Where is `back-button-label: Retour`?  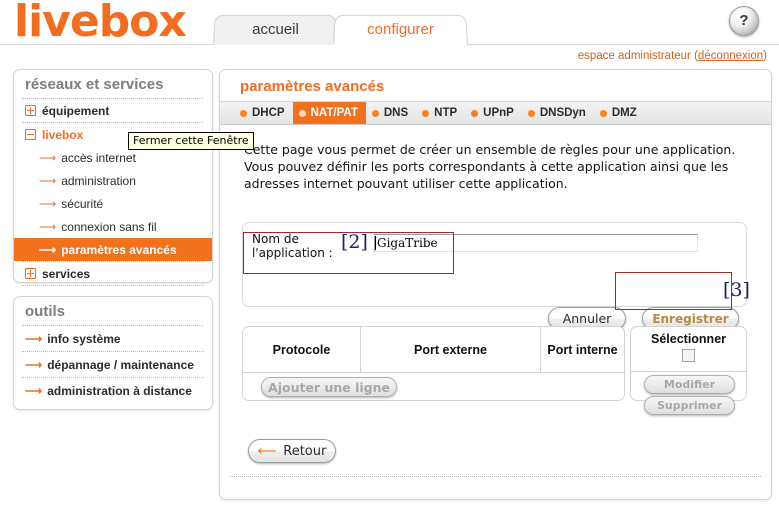
back-button-label: Retour is located at coordinates (305, 451).